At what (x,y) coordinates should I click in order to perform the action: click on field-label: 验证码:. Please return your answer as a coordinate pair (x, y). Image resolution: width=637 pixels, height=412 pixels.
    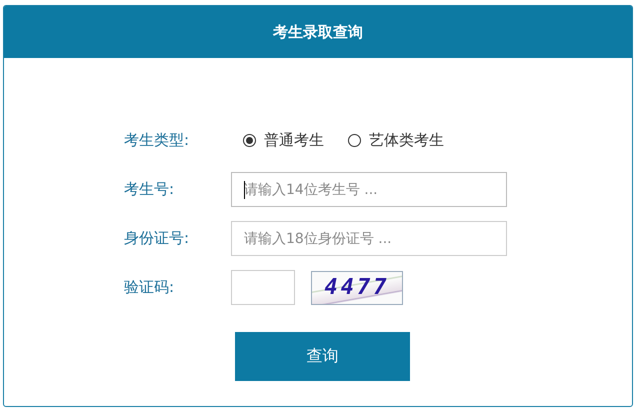
    Looking at the image, I should click on (150, 287).